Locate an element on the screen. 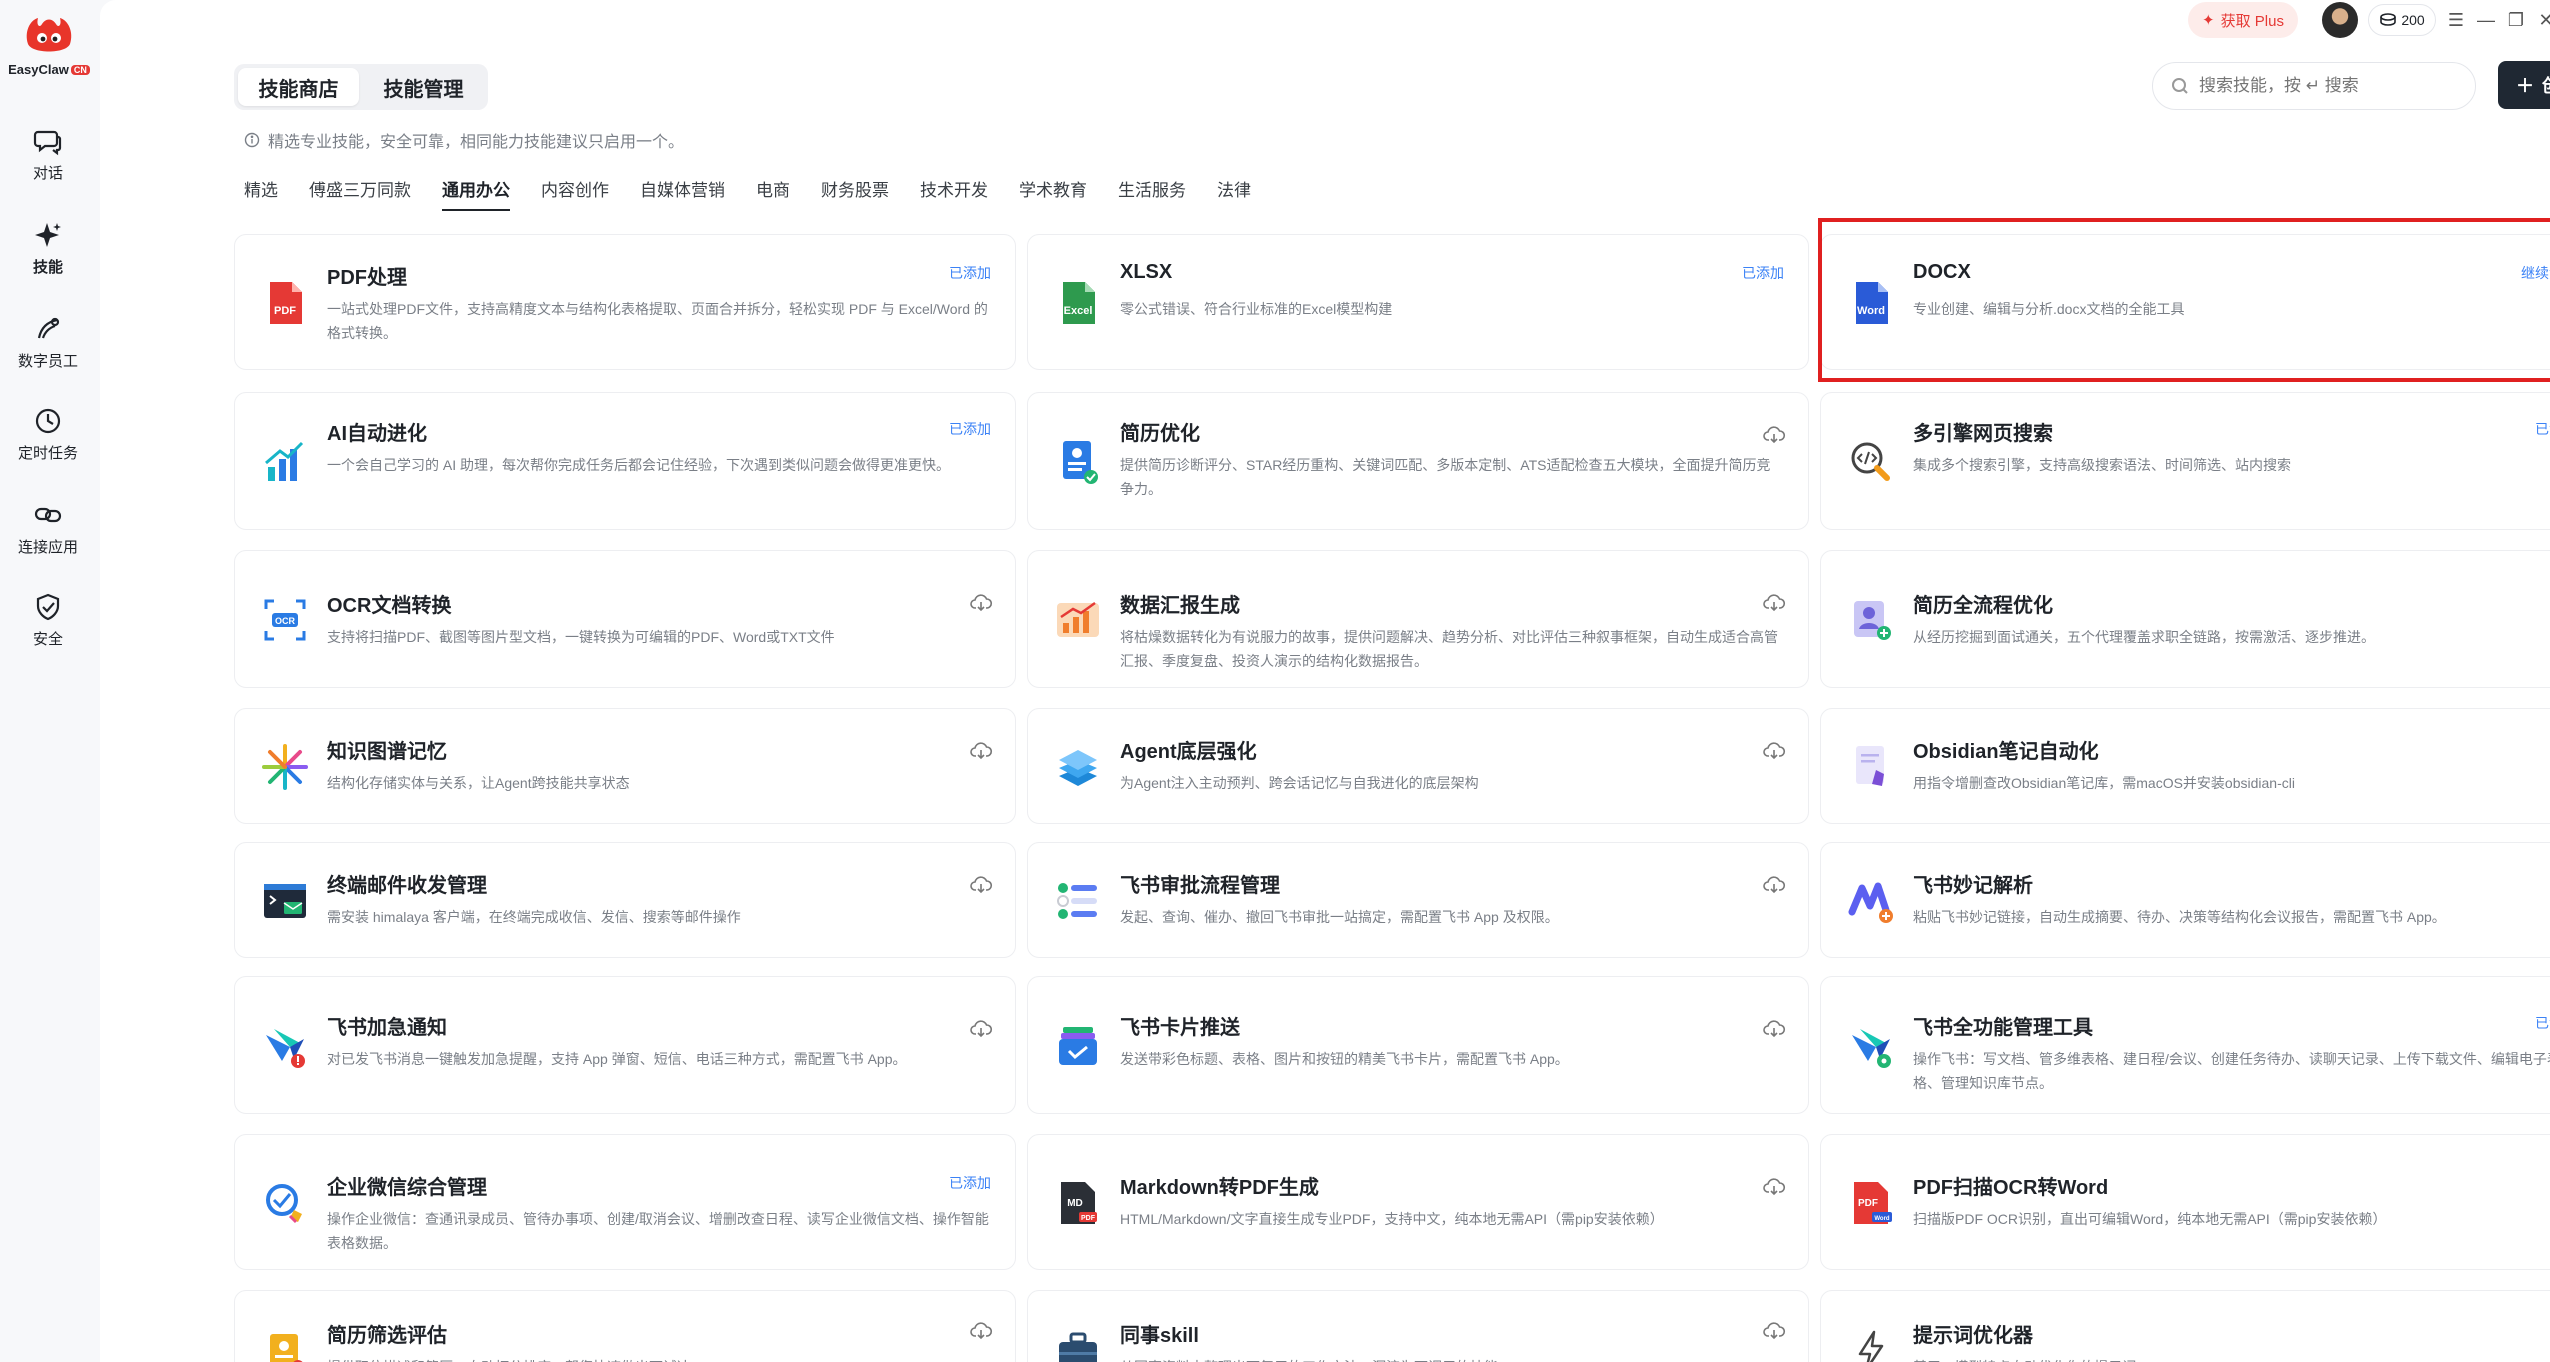 This screenshot has width=2550, height=1362. skill-title: 飞书全功能管理工具 is located at coordinates (2003, 1028).